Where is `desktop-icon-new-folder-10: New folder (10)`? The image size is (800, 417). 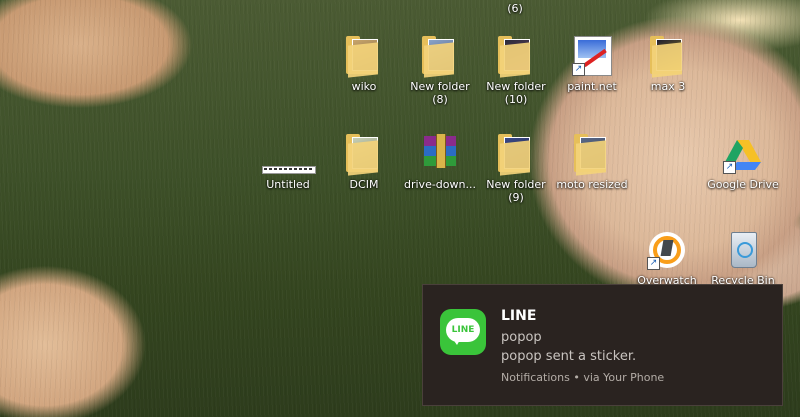
desktop-icon-new-folder-10: New folder (10) is located at coordinates (516, 71).